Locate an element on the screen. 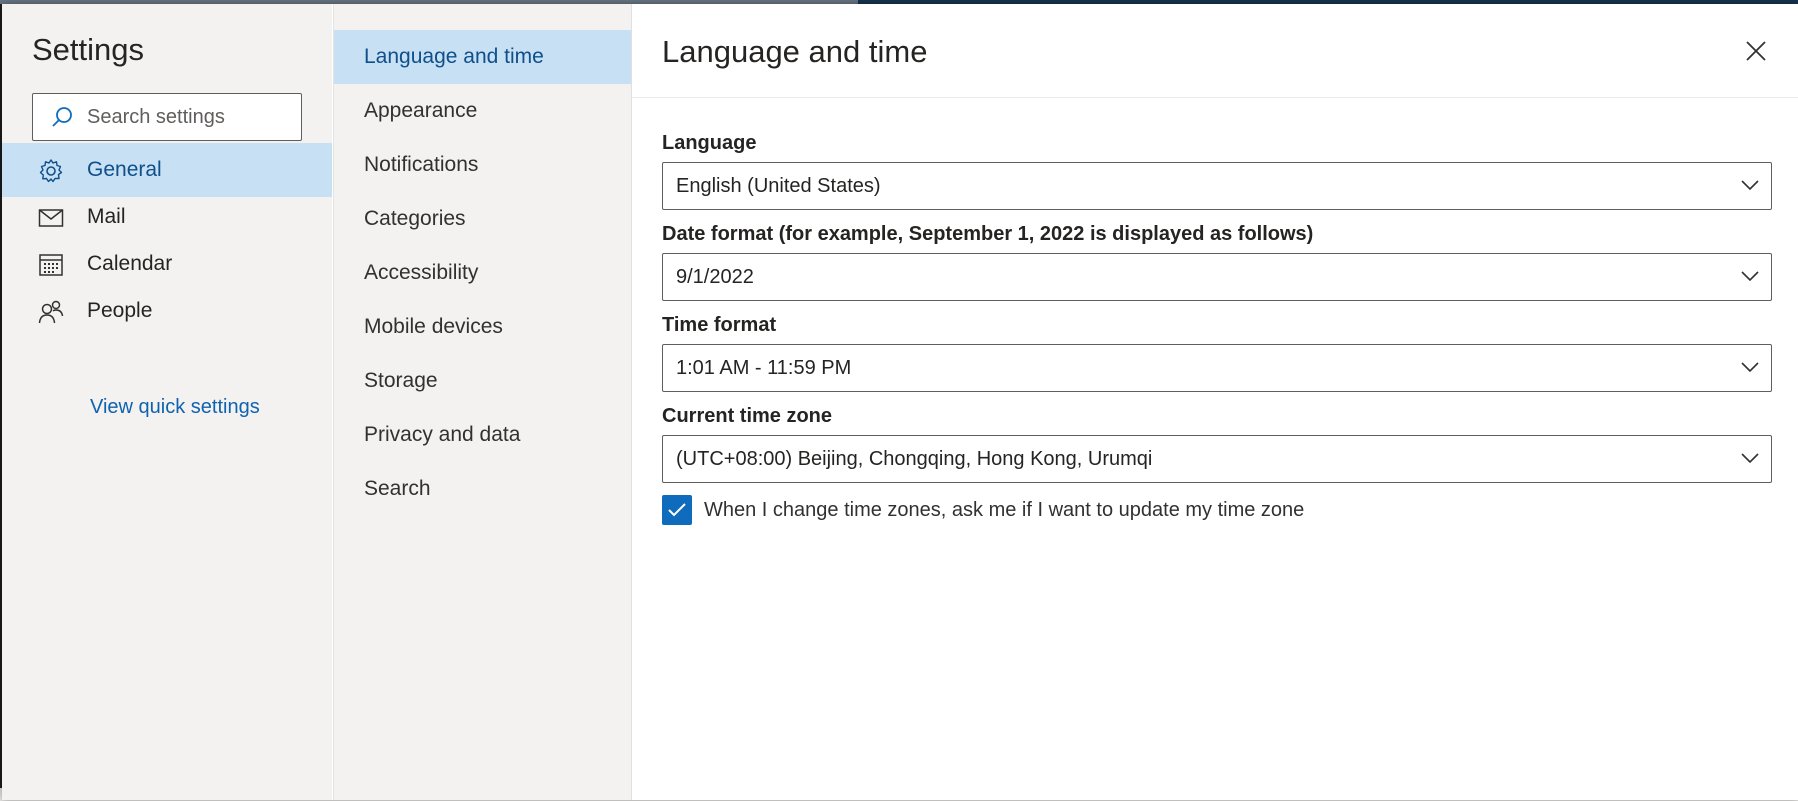 This screenshot has width=1798, height=801. people-icon is located at coordinates (51, 312).